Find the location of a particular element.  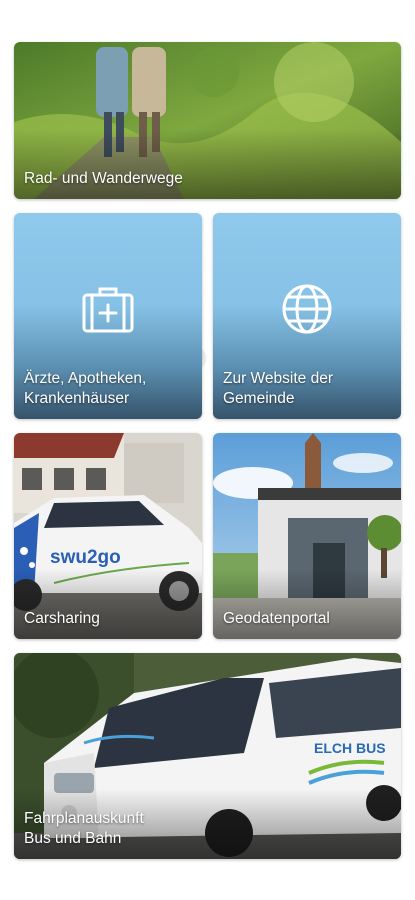

medical-kit-icon is located at coordinates (108, 309).